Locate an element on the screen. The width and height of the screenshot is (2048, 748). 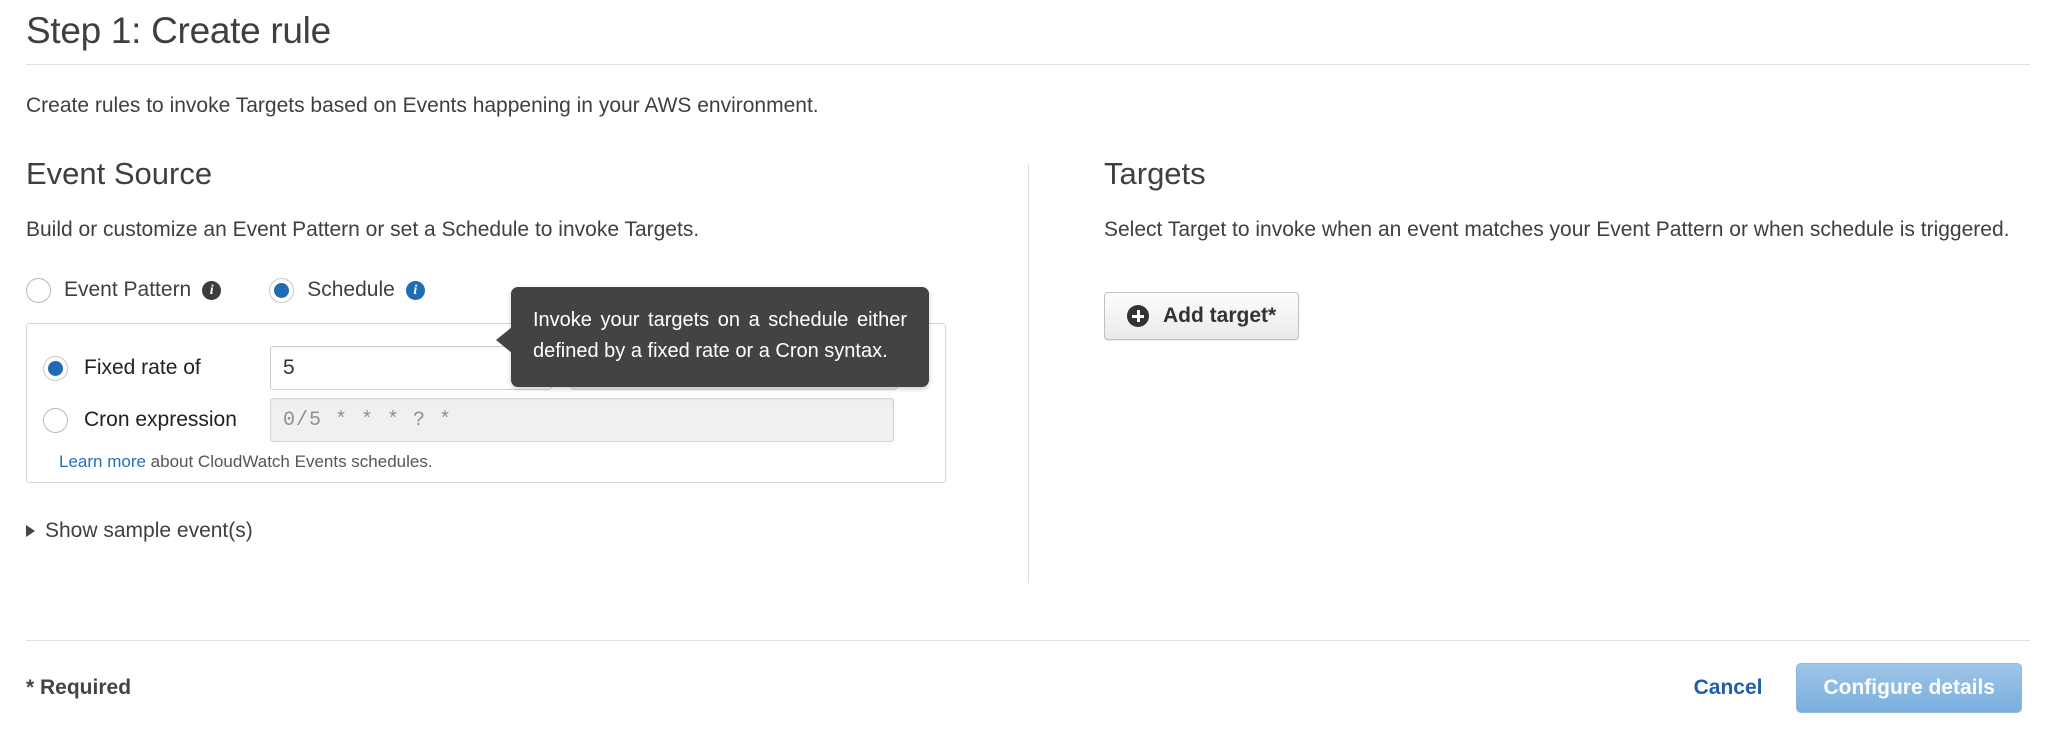
plus-circle-icon is located at coordinates (1138, 316).